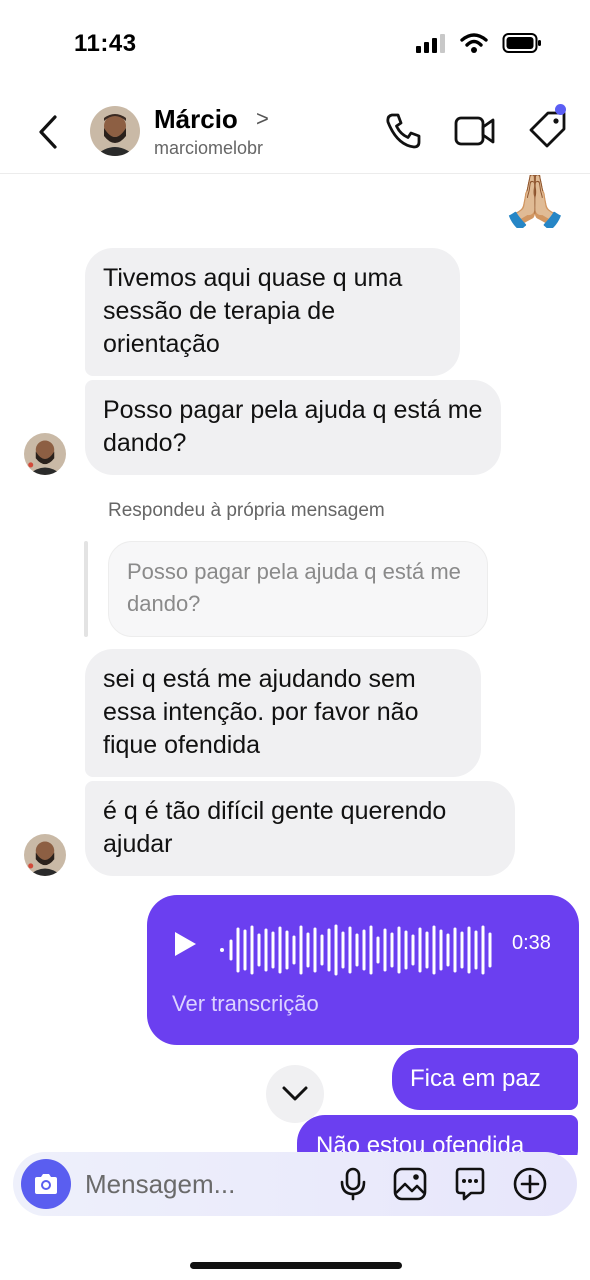 The width and height of the screenshot is (590, 1280). I want to click on chevron-right-icon: >, so click(262, 119).